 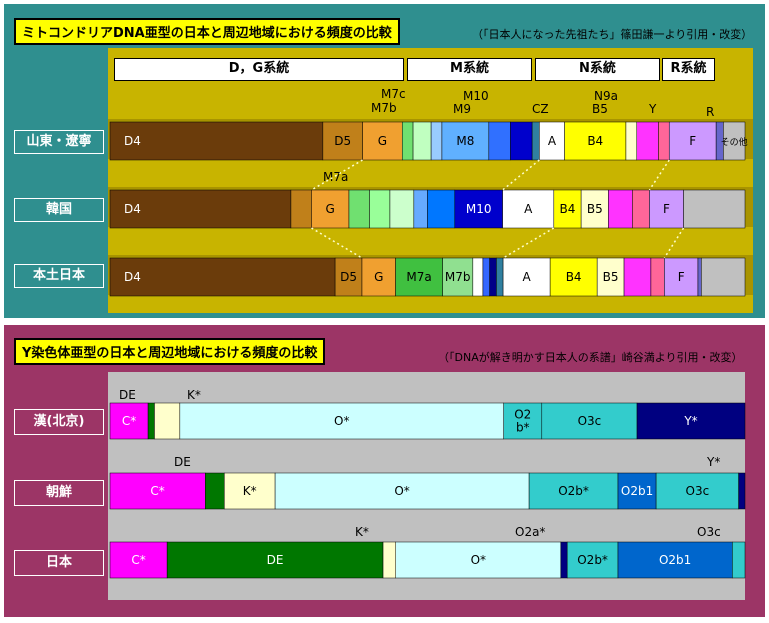 What do you see at coordinates (476, 96) in the screenshot?
I see `annotation-label: M10` at bounding box center [476, 96].